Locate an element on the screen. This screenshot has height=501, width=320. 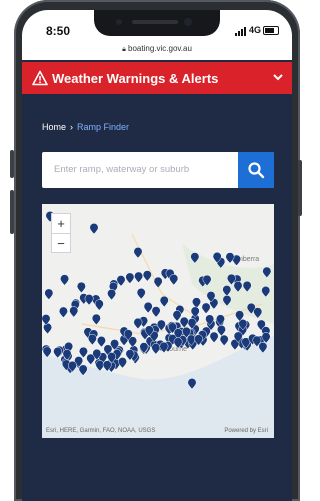
zoom-control: + − is located at coordinates (61, 233).